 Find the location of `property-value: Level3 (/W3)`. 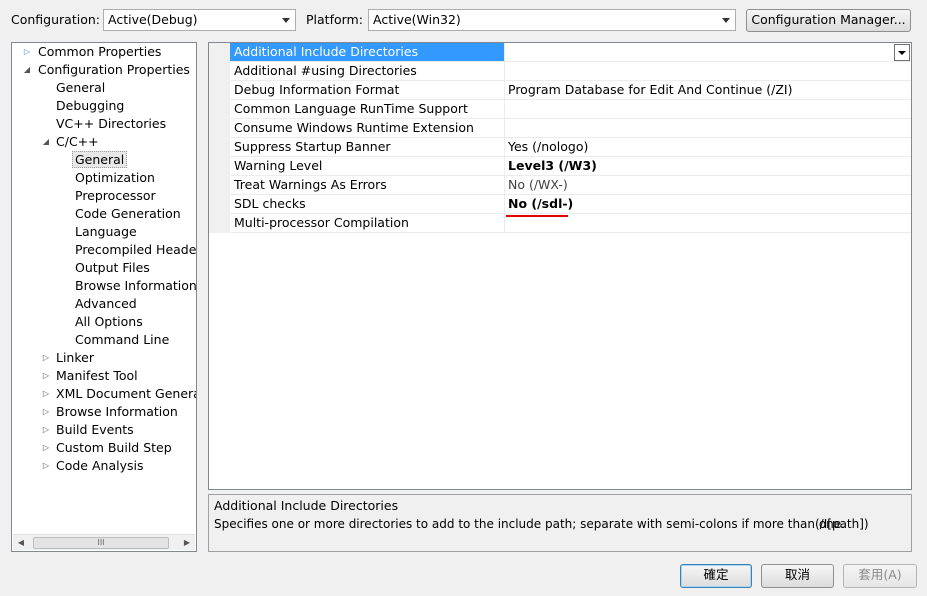

property-value: Level3 (/W3) is located at coordinates (707, 166).